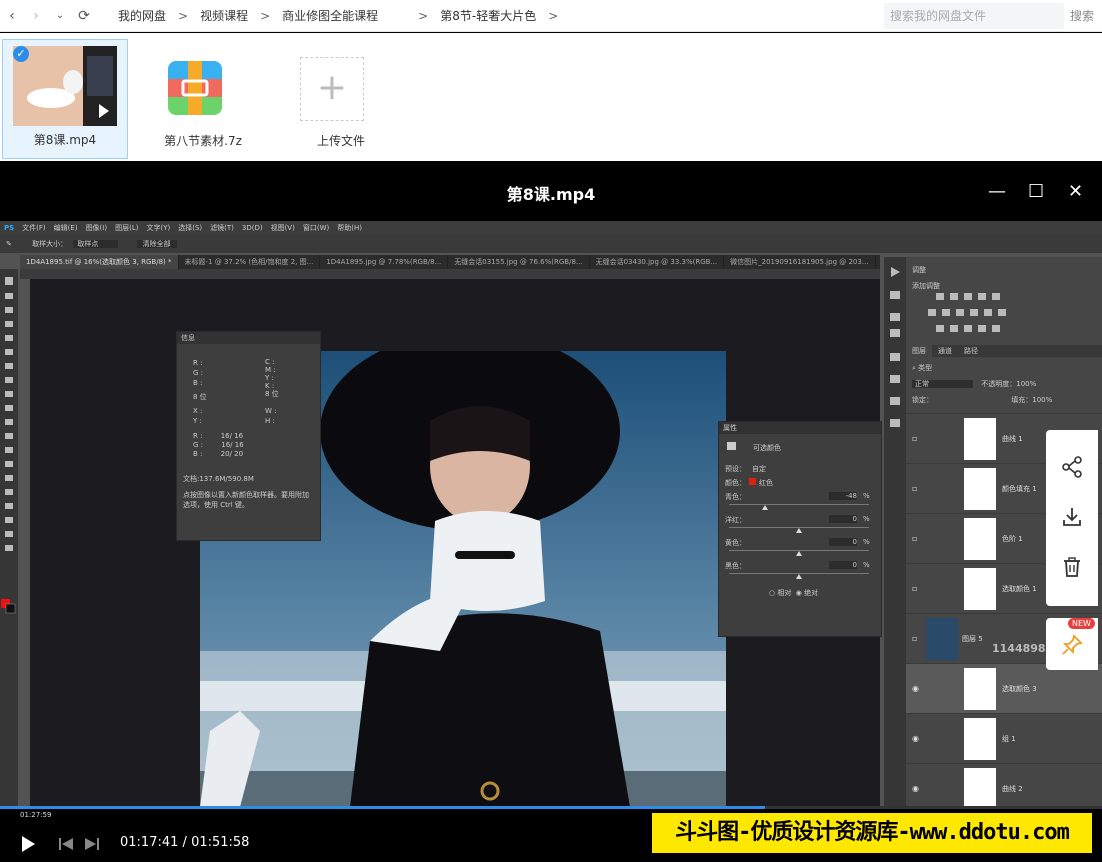 The width and height of the screenshot is (1102, 862). I want to click on ps-menu-item: 滤镜(T), so click(222, 228).